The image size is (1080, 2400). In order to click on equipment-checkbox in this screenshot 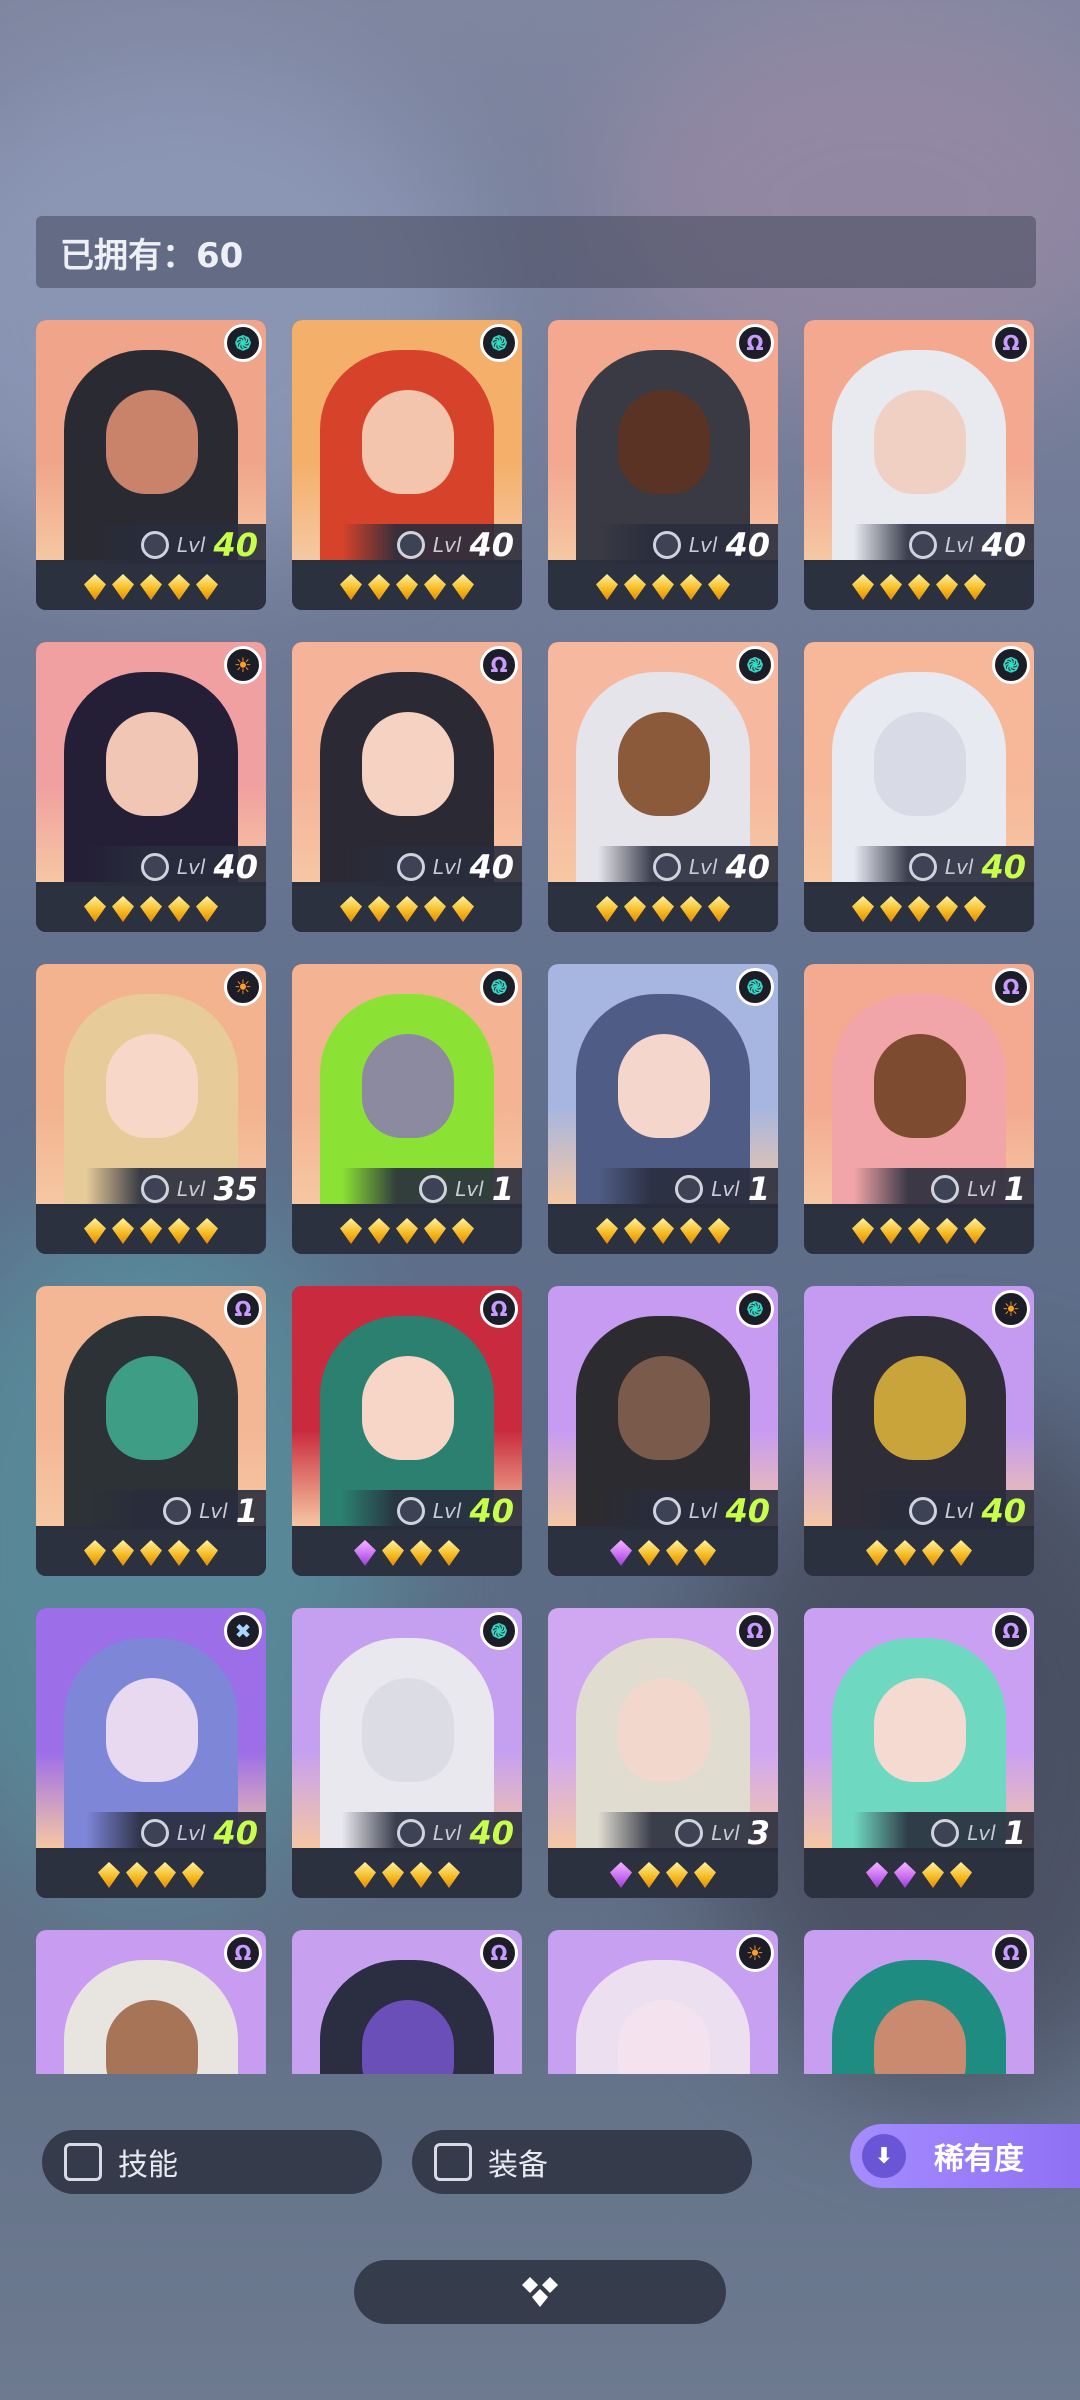, I will do `click(453, 2162)`.